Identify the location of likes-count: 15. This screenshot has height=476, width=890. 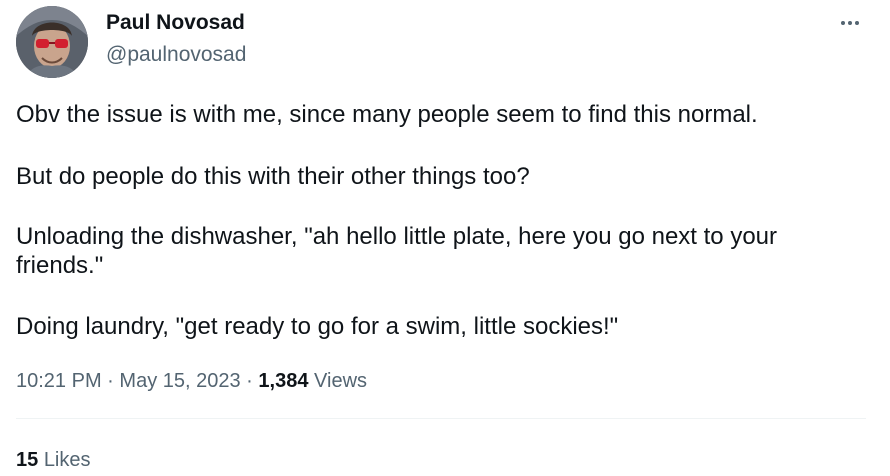
(27, 460).